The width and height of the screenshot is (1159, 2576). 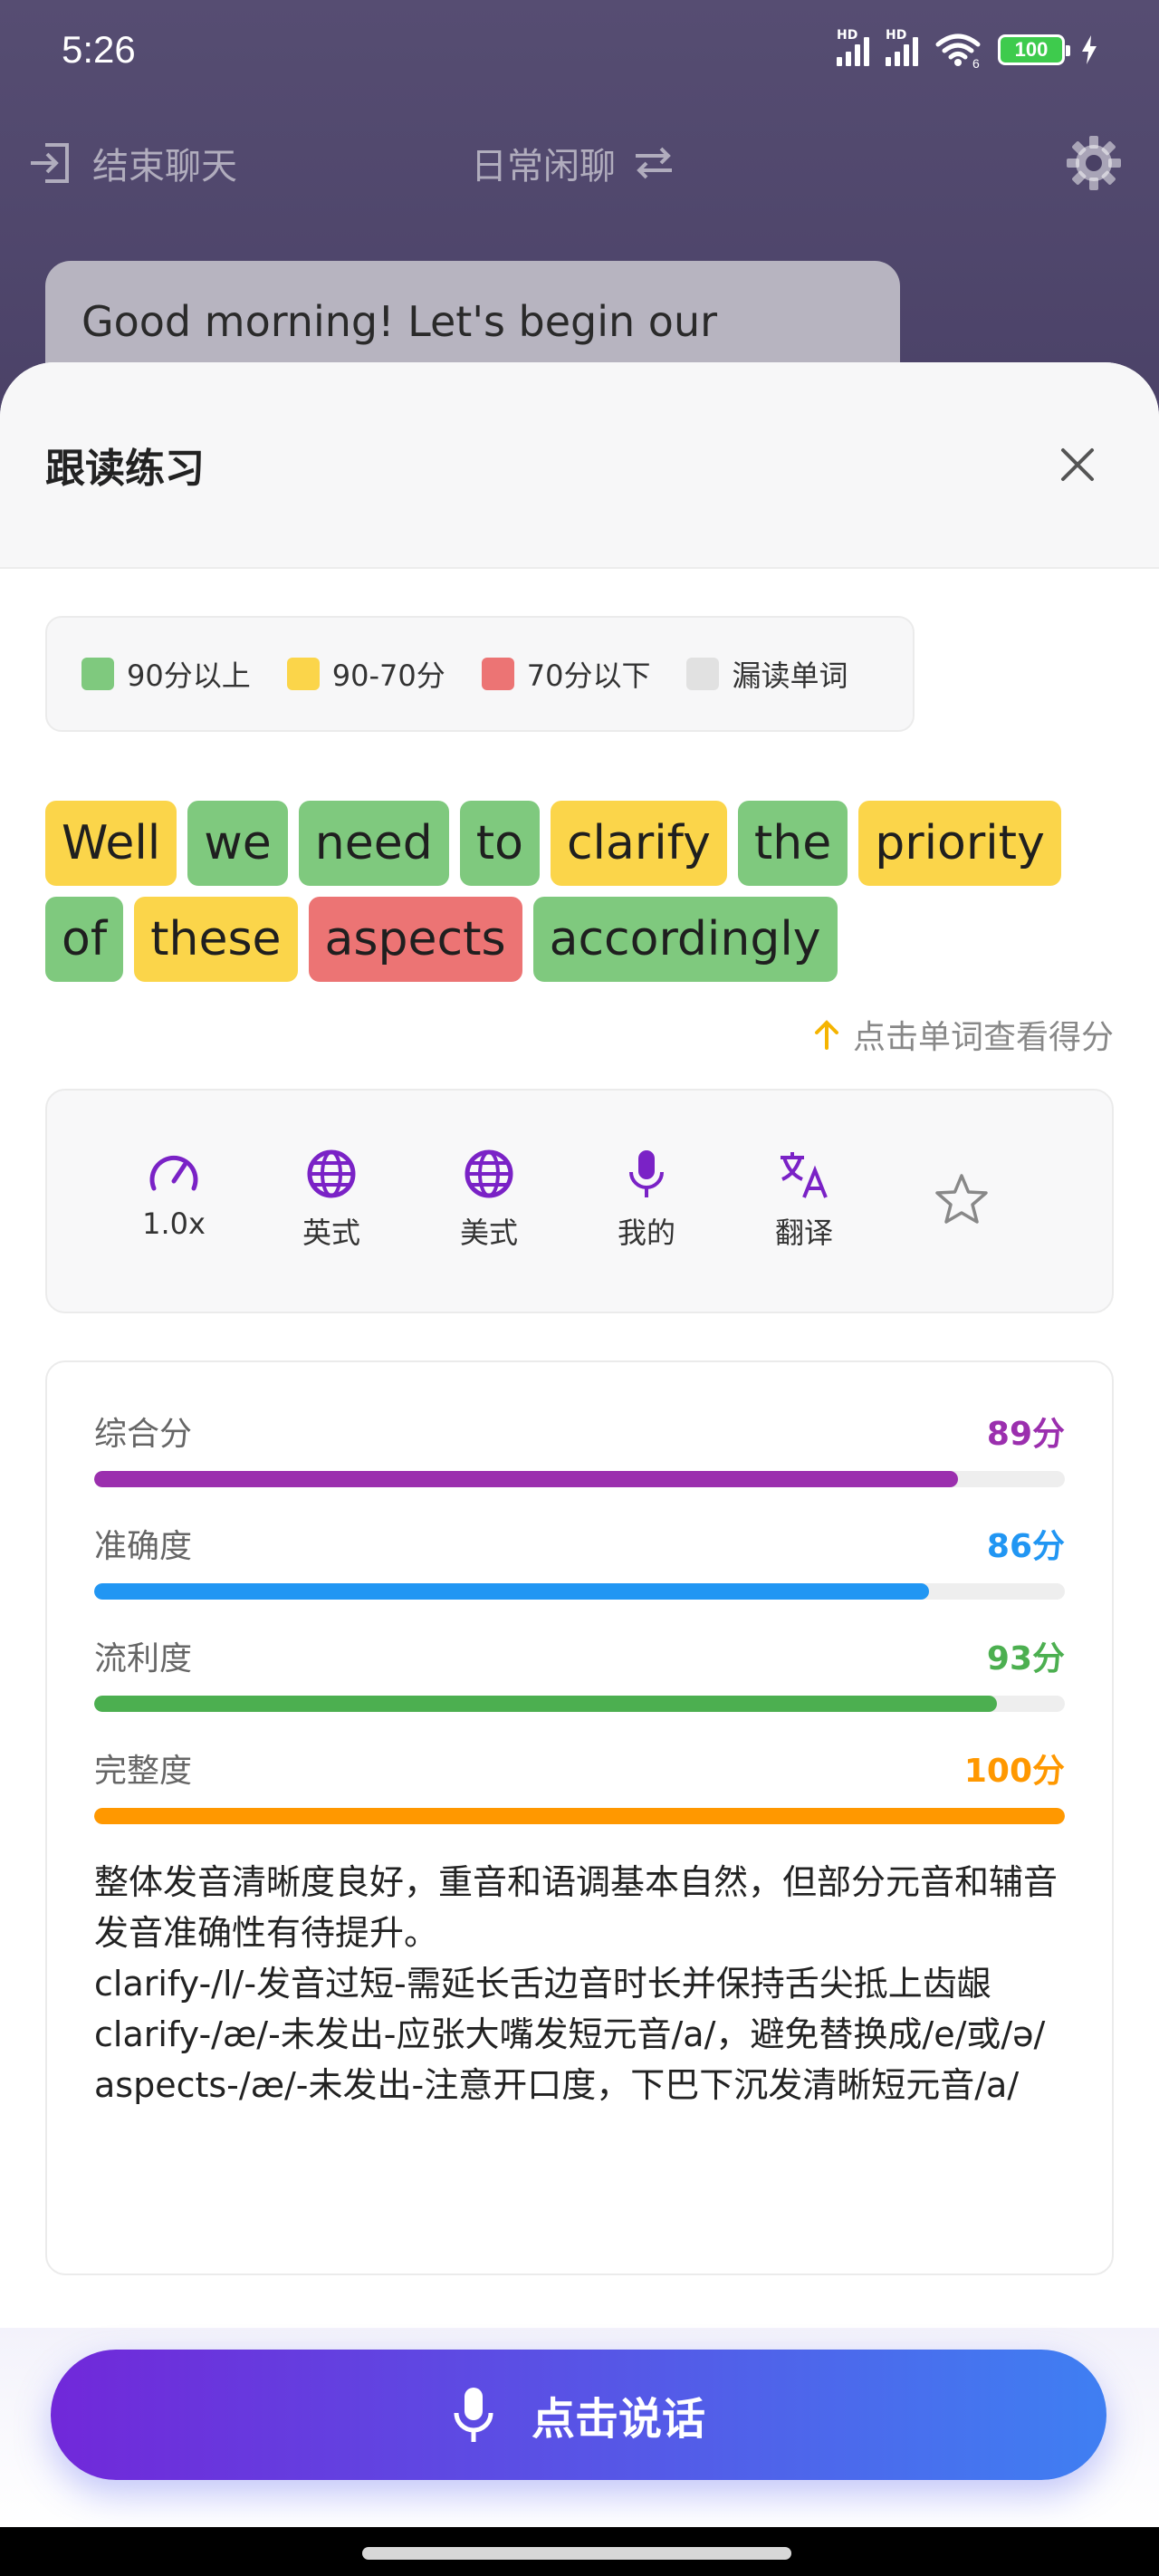 I want to click on score-value: 86分, so click(x=1025, y=1546).